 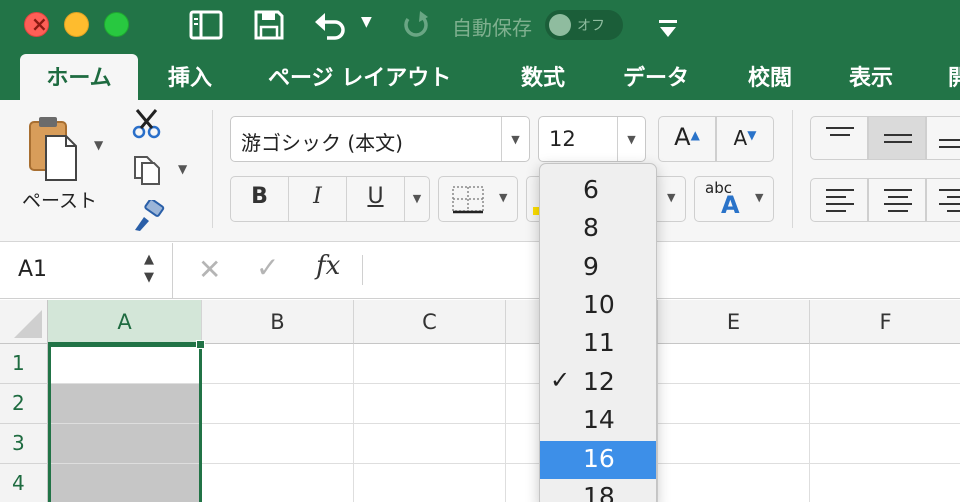 I want to click on font-color-chevron-icon: ▼, so click(x=671, y=197).